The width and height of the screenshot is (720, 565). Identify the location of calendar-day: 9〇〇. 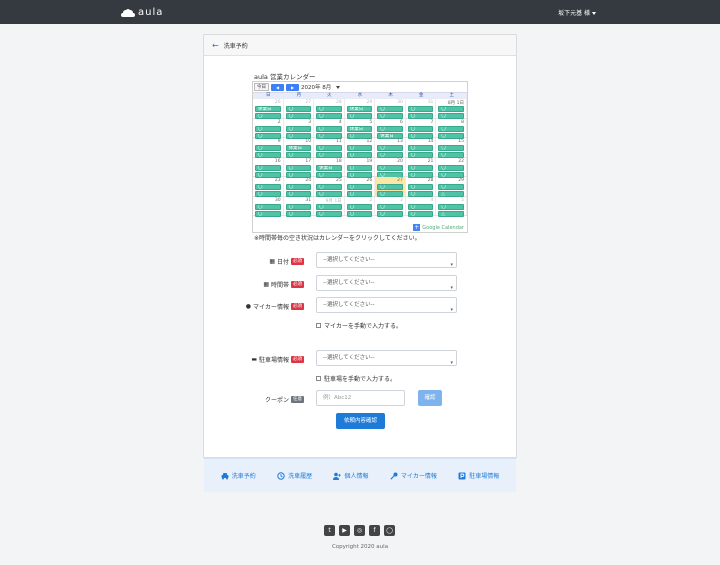
(268, 148).